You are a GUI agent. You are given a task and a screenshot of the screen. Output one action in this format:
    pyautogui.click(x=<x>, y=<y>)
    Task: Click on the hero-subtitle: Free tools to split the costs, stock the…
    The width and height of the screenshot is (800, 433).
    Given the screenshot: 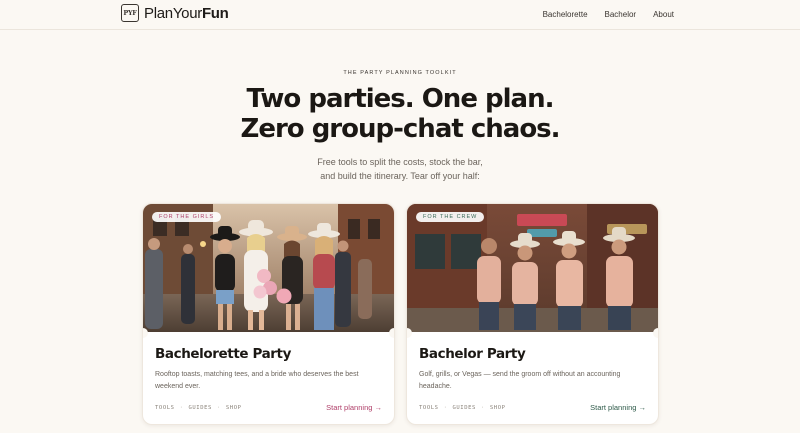 What is the action you would take?
    pyautogui.click(x=400, y=169)
    